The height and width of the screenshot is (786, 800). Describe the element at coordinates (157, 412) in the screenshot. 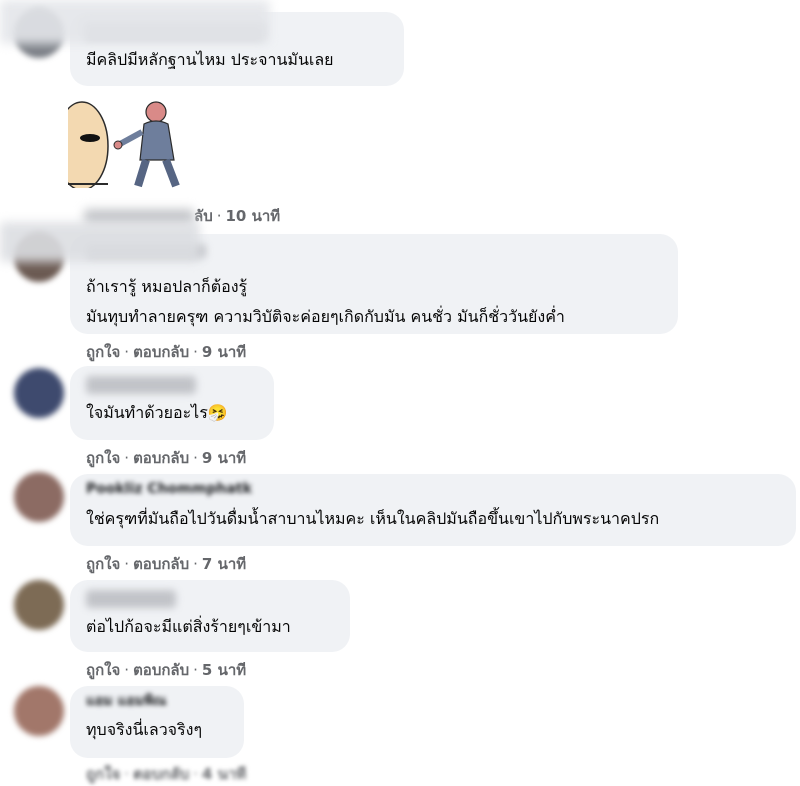

I see `comment-text: ใจมันทำด้วยอะไร🤧` at that location.